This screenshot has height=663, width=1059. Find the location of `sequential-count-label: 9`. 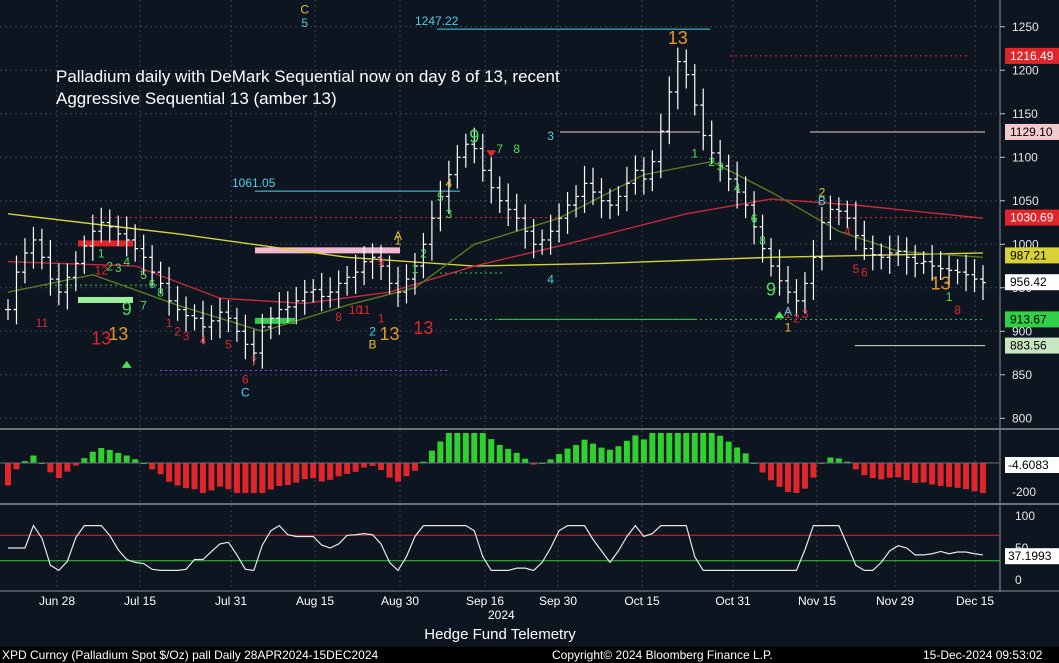

sequential-count-label: 9 is located at coordinates (127, 309).